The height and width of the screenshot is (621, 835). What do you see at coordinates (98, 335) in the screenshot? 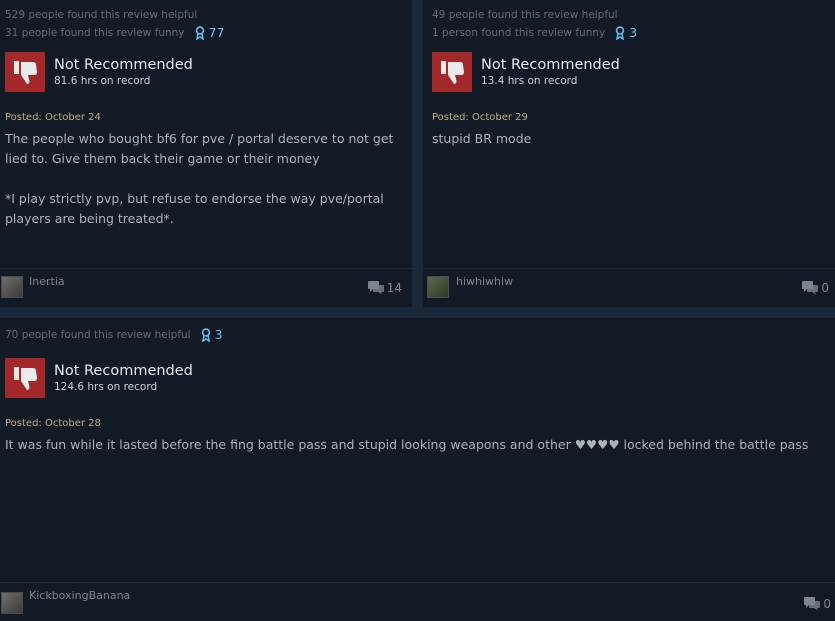
I see `helpful-count: 70 people found this review helpful` at bounding box center [98, 335].